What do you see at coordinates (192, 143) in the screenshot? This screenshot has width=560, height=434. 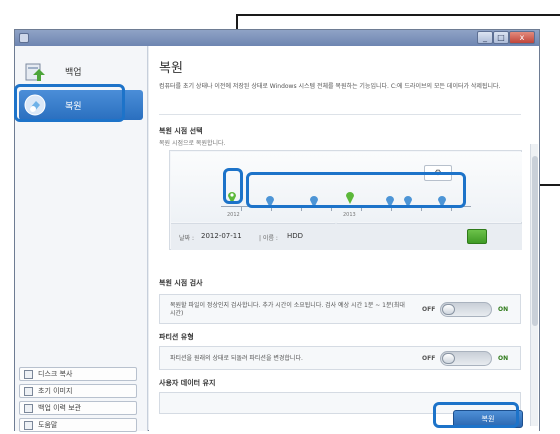 I see `section-subtitle-restore-point: 복원 시점으로 복원합니다.` at bounding box center [192, 143].